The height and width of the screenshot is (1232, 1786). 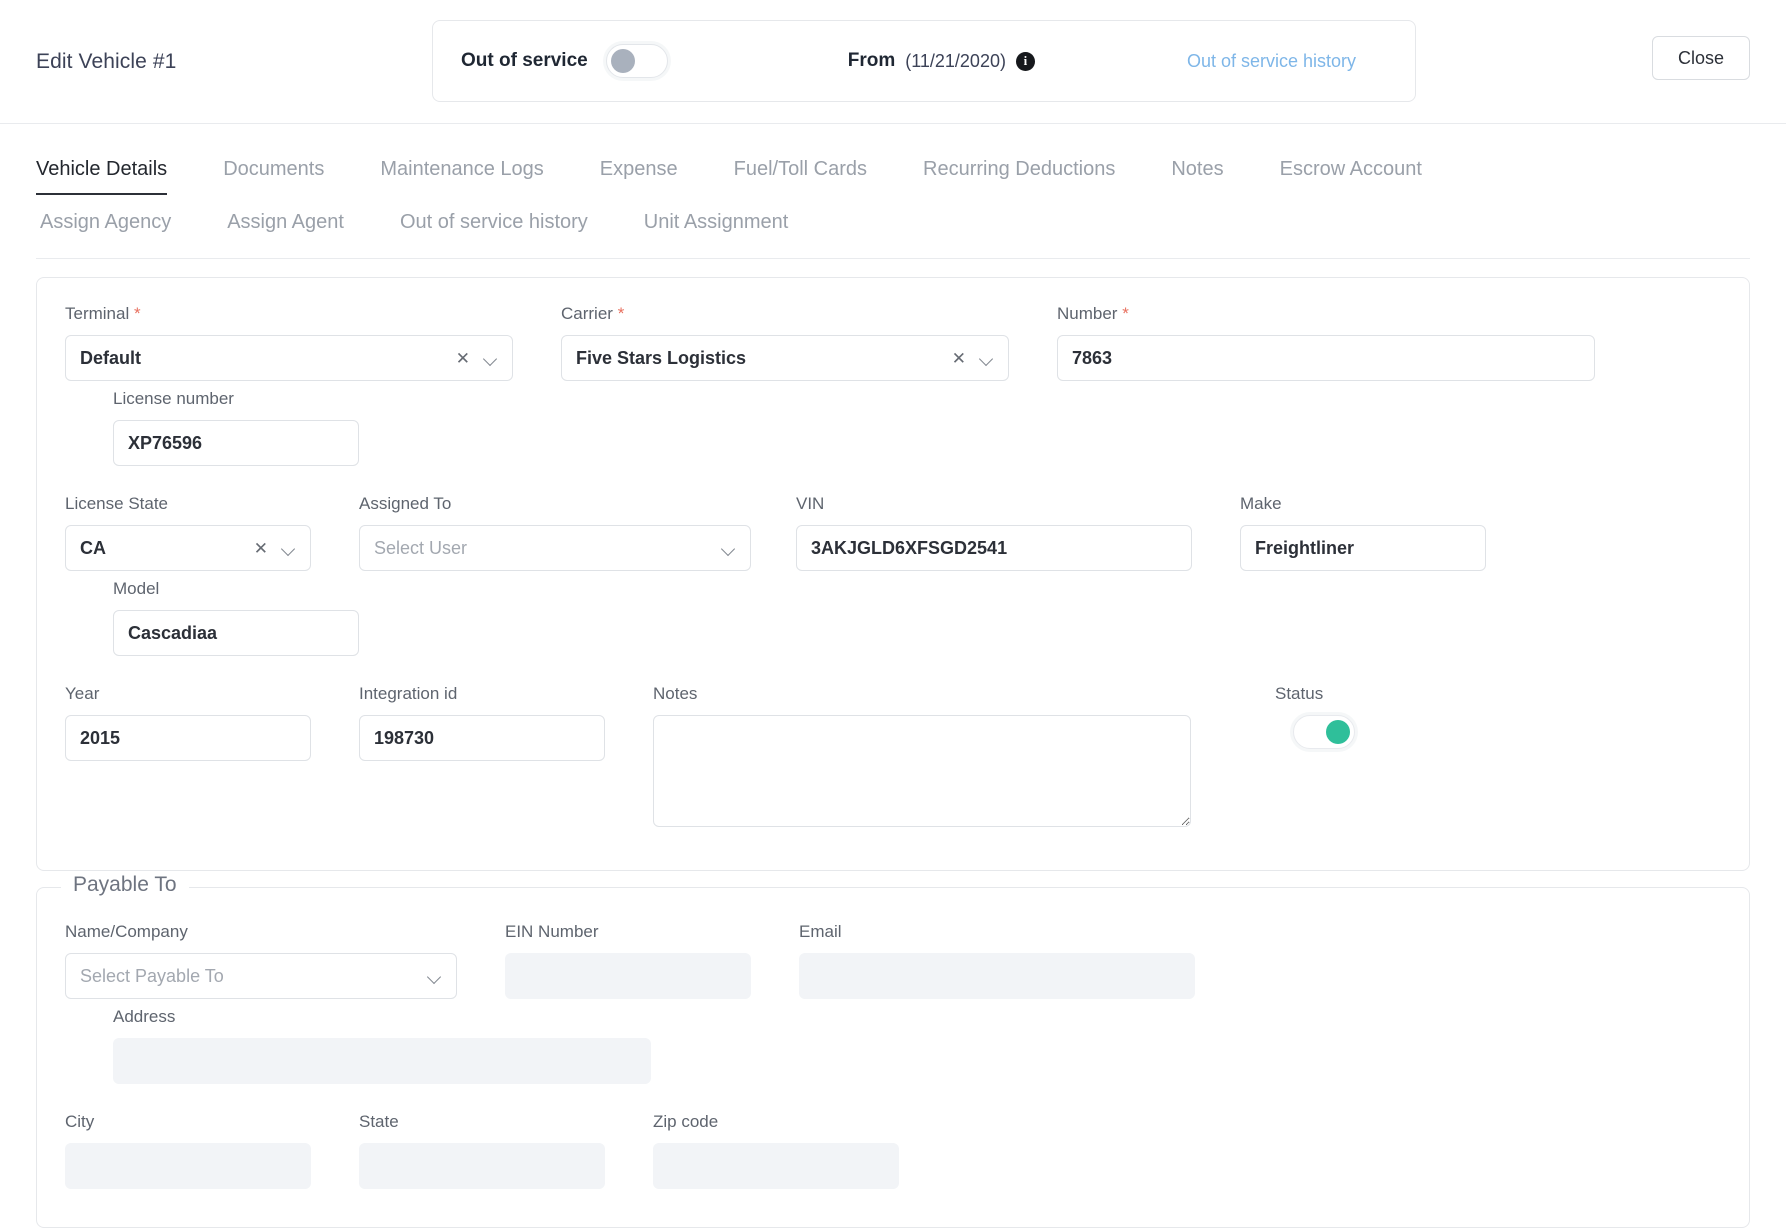 What do you see at coordinates (1701, 58) in the screenshot?
I see `close-button: Close` at bounding box center [1701, 58].